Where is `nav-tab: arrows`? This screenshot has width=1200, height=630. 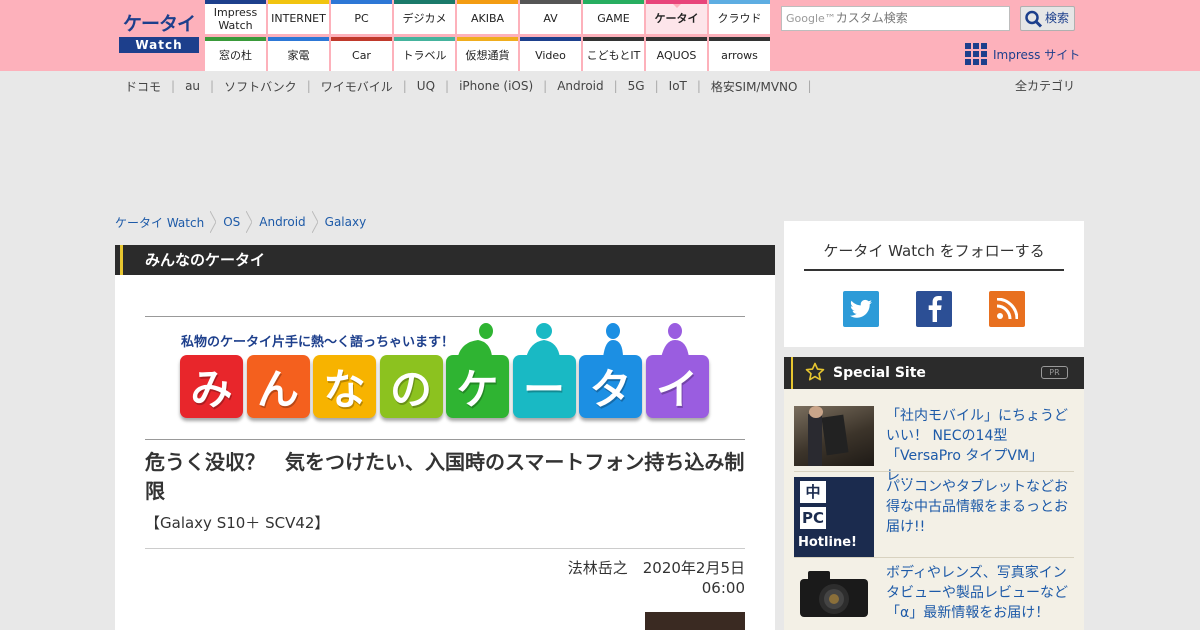 nav-tab: arrows is located at coordinates (739, 54).